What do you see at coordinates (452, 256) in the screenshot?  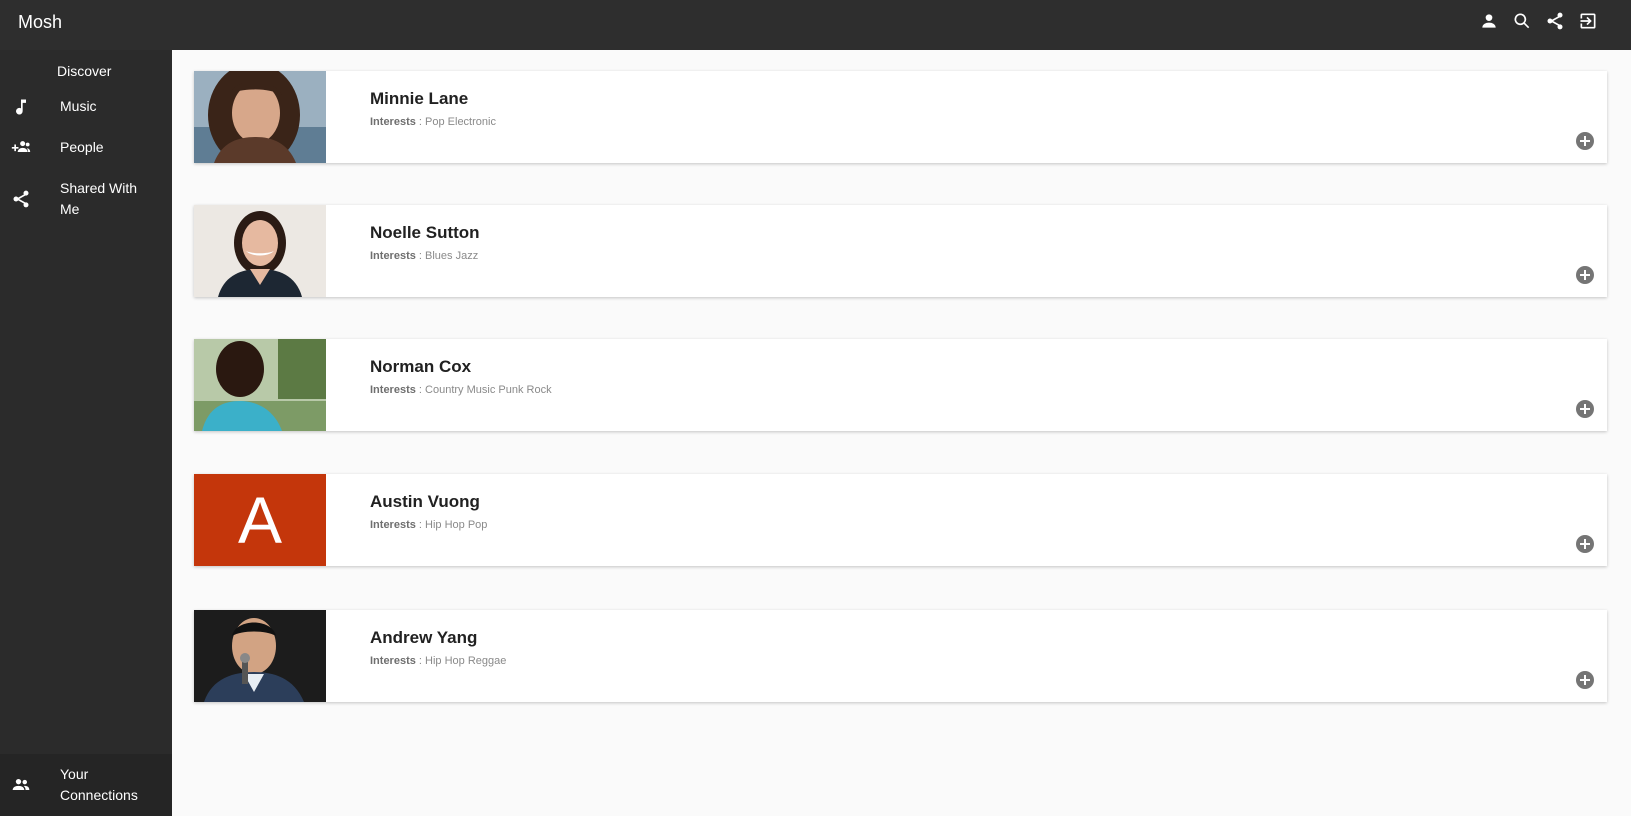 I see `interests-value: Blues Jazz` at bounding box center [452, 256].